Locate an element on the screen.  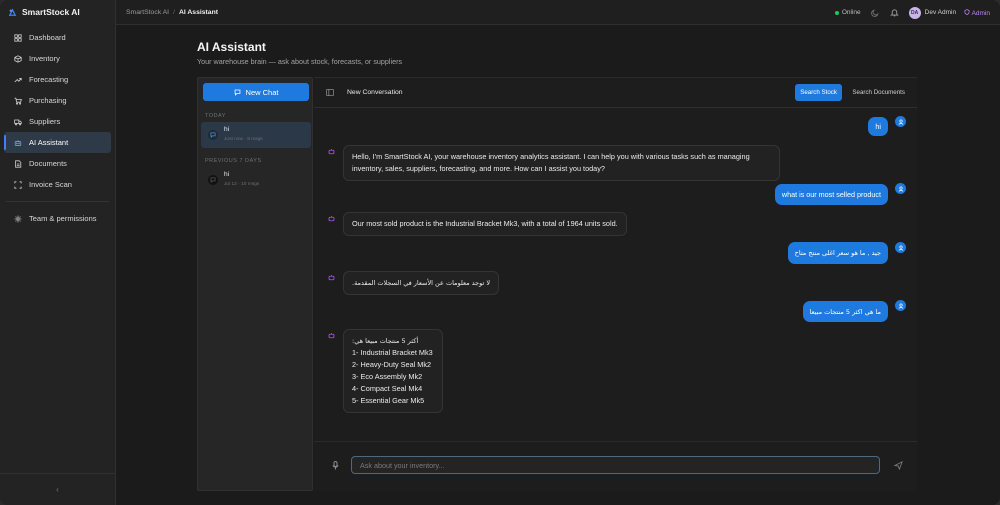
sidebar-item-inventory: Inventory is located at coordinates (57, 58).